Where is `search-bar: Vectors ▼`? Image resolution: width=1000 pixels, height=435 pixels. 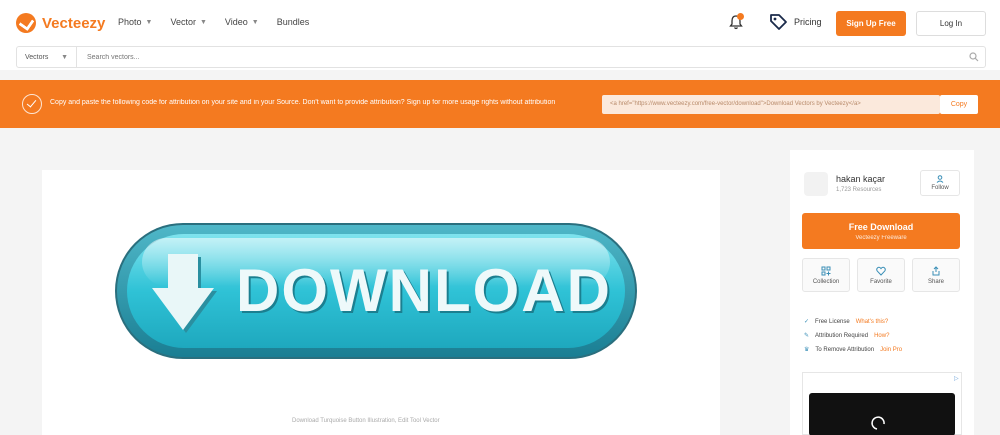 search-bar: Vectors ▼ is located at coordinates (500, 58).